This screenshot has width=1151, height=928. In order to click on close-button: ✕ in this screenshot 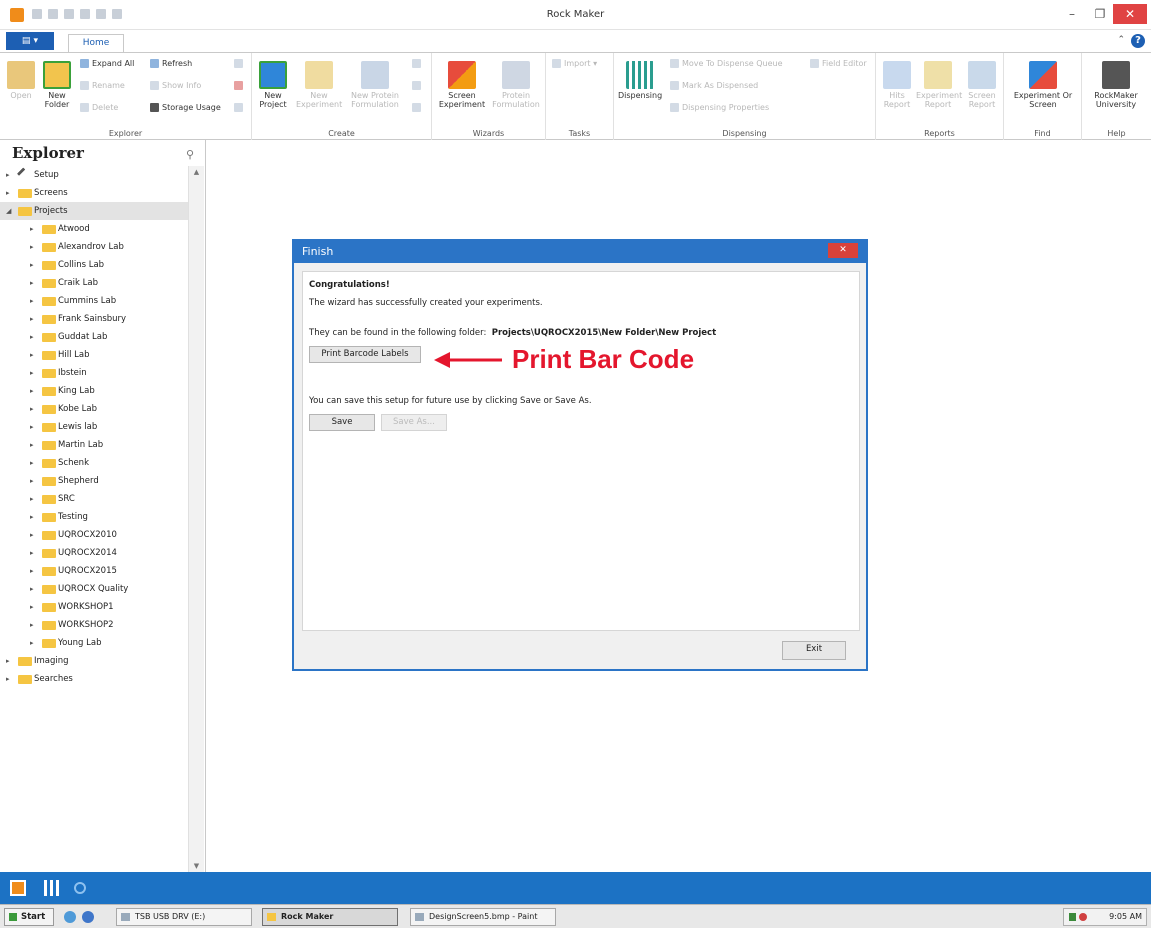, I will do `click(1130, 14)`.